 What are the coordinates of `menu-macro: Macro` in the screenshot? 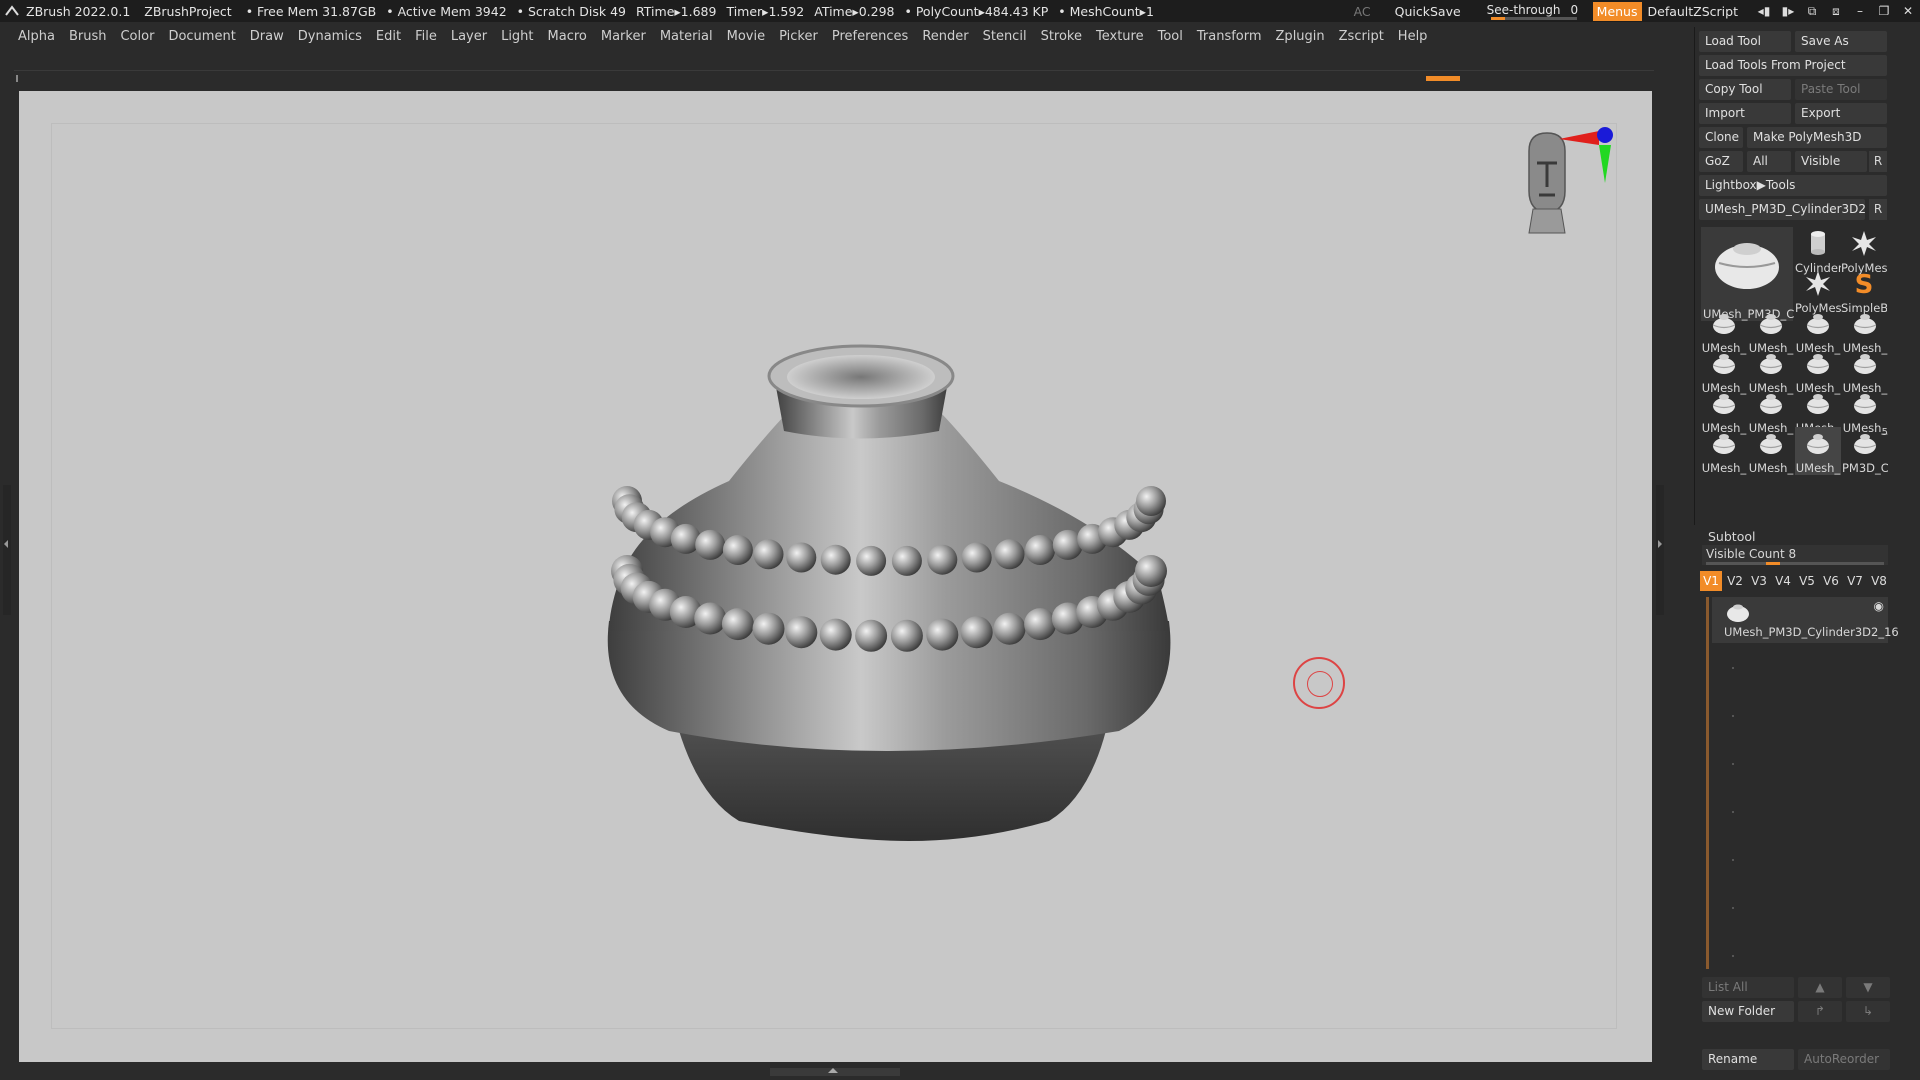 It's located at (567, 36).